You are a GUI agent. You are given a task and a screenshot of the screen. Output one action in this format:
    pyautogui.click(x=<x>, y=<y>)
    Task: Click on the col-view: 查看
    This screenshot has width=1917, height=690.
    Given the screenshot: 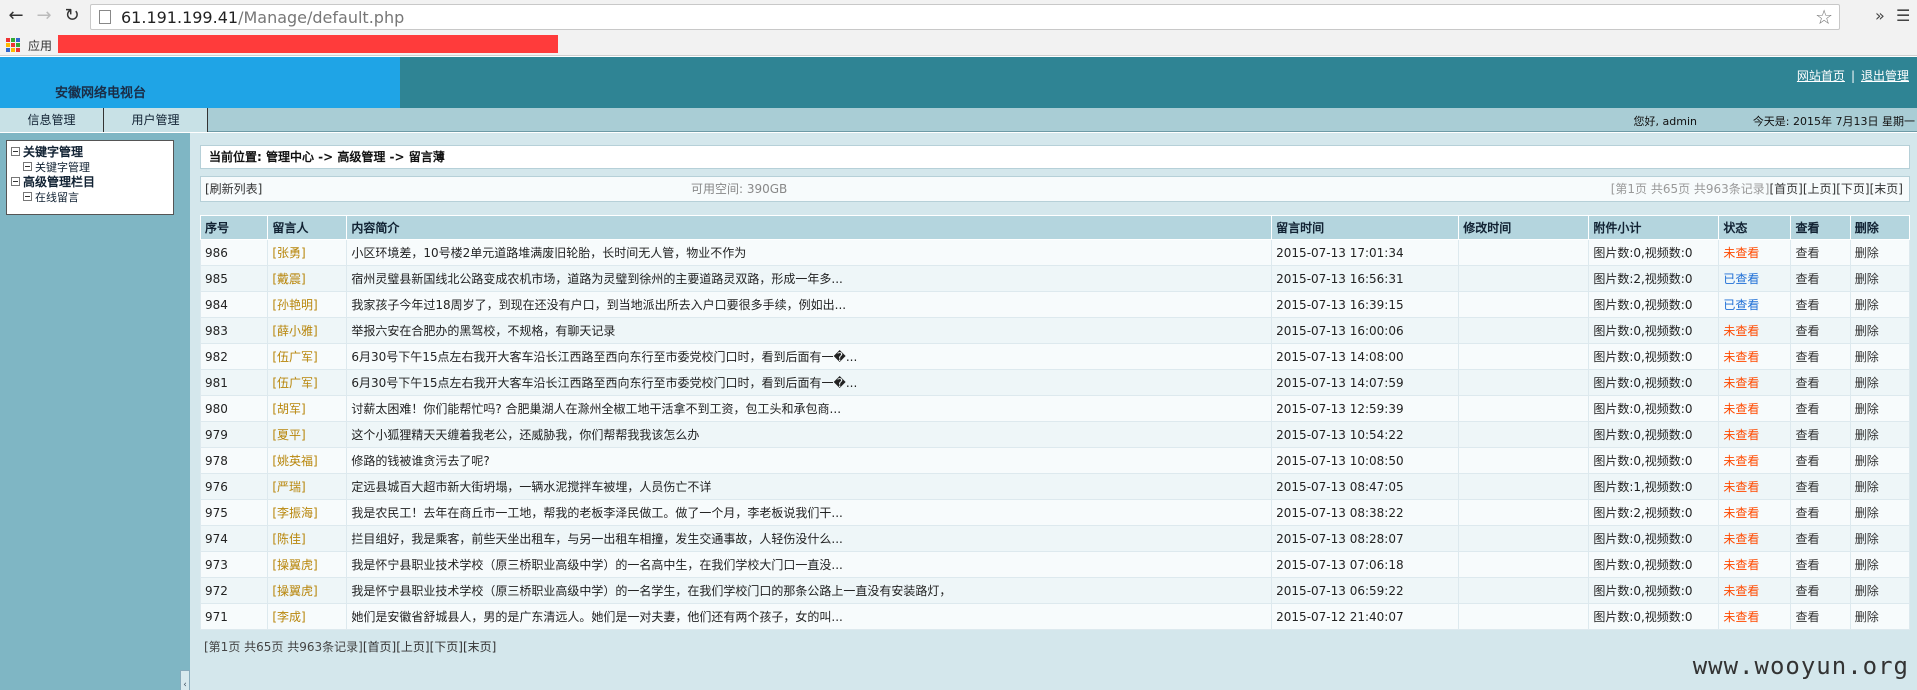 What is the action you would take?
    pyautogui.click(x=1820, y=227)
    